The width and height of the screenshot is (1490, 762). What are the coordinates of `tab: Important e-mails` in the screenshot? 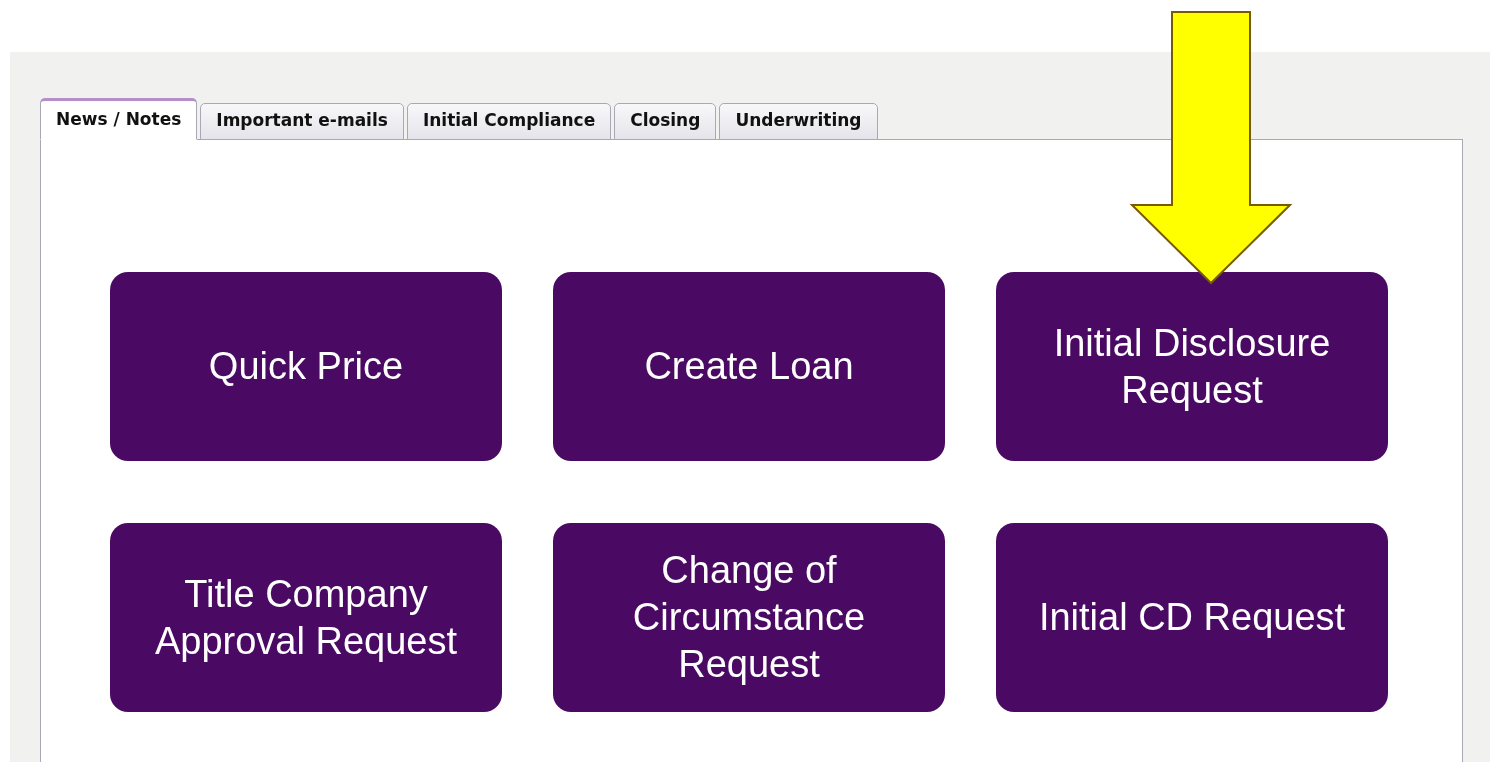 It's located at (302, 121).